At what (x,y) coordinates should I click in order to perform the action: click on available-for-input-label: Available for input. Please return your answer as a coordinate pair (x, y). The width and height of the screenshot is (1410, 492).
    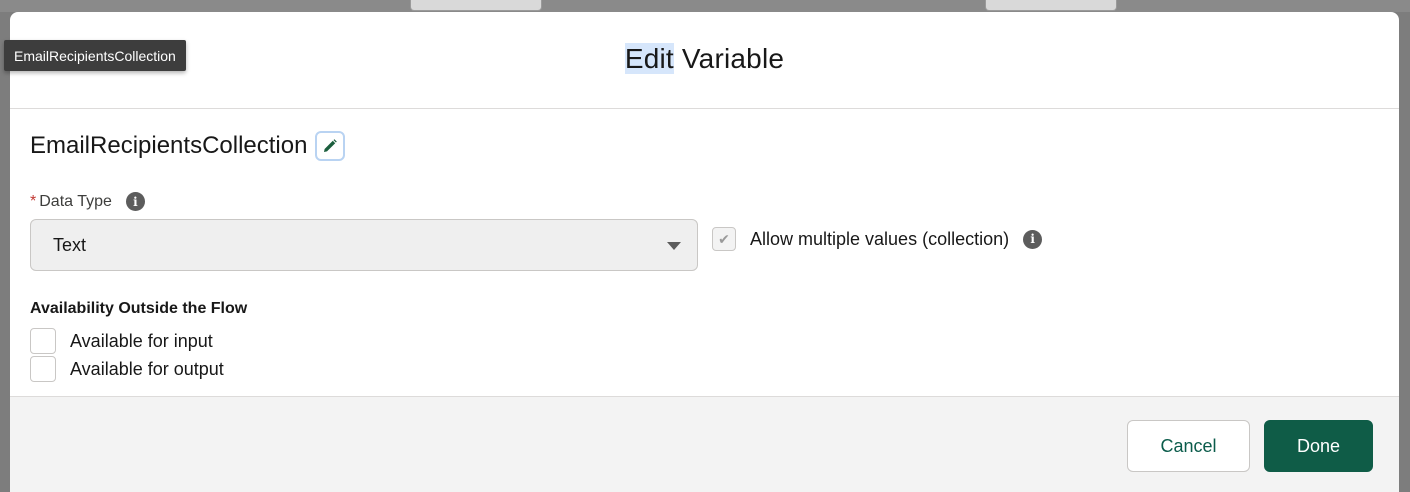
    Looking at the image, I should click on (141, 340).